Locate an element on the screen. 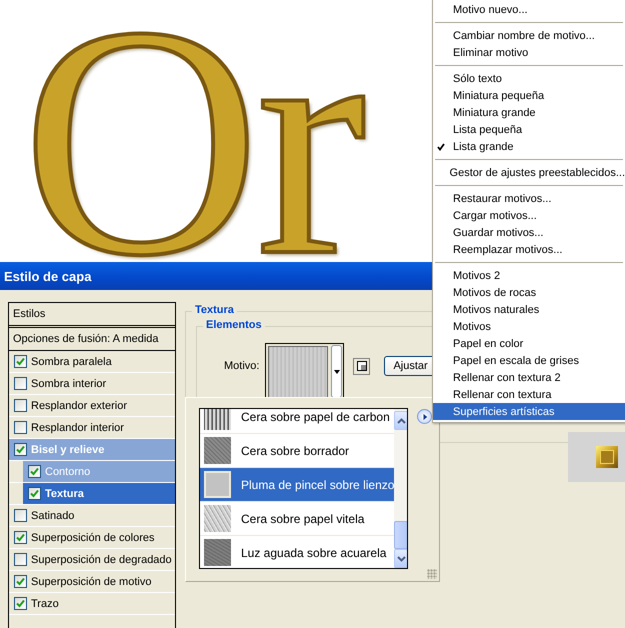 This screenshot has width=625, height=628. effect-item: Resplandor exterior is located at coordinates (92, 405).